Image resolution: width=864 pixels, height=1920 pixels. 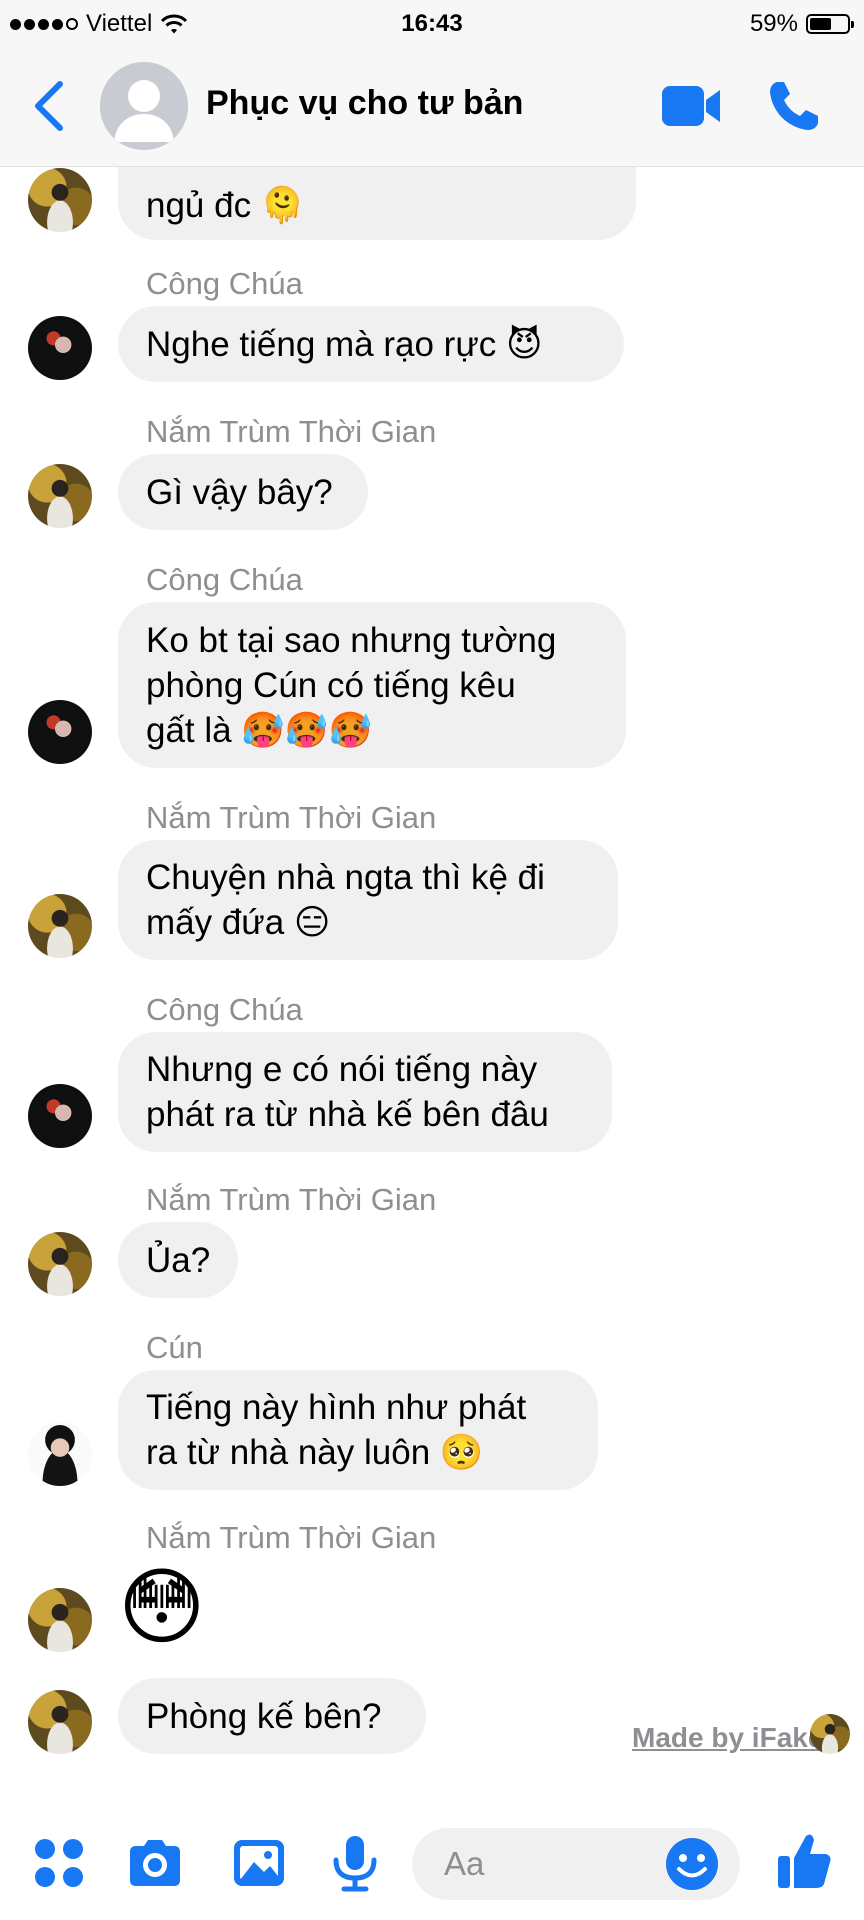 I want to click on back-chevron-icon, so click(x=50, y=106).